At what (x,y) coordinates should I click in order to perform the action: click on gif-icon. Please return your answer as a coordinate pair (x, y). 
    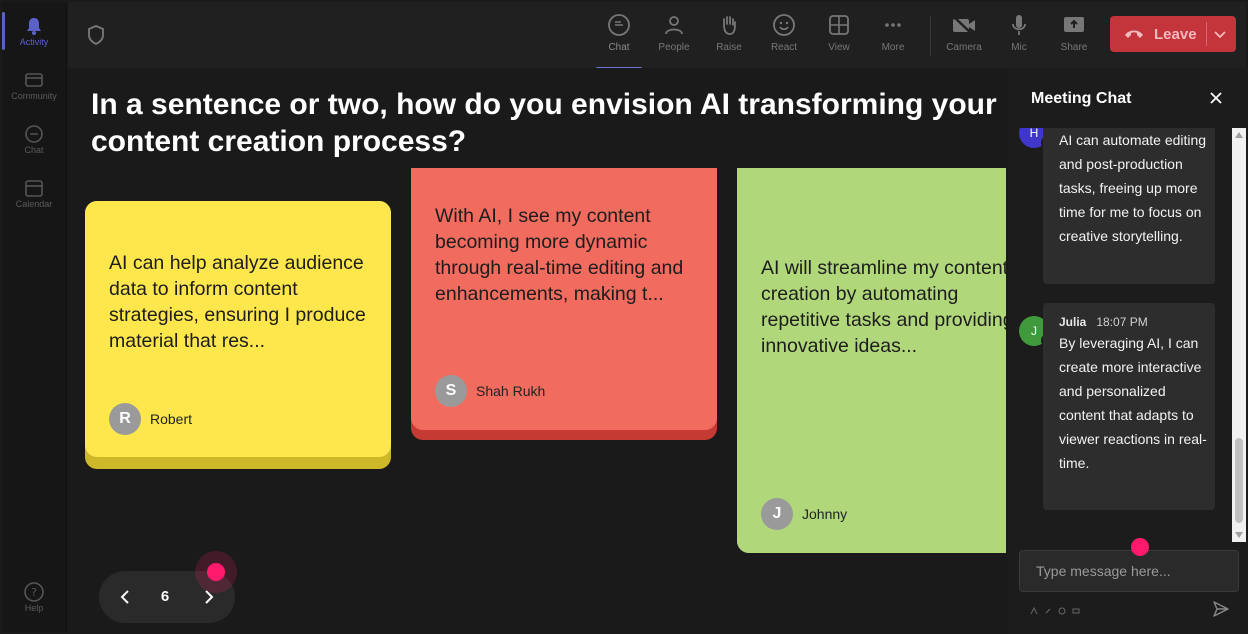
    Looking at the image, I should click on (1076, 608).